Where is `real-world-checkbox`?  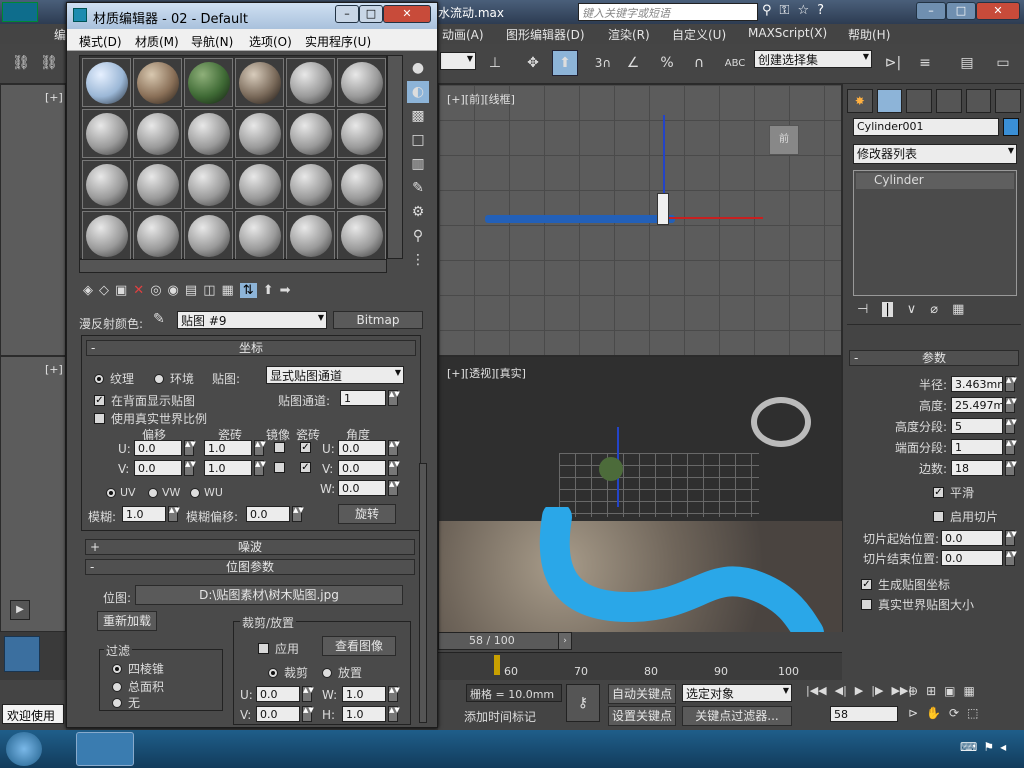 real-world-checkbox is located at coordinates (866, 604).